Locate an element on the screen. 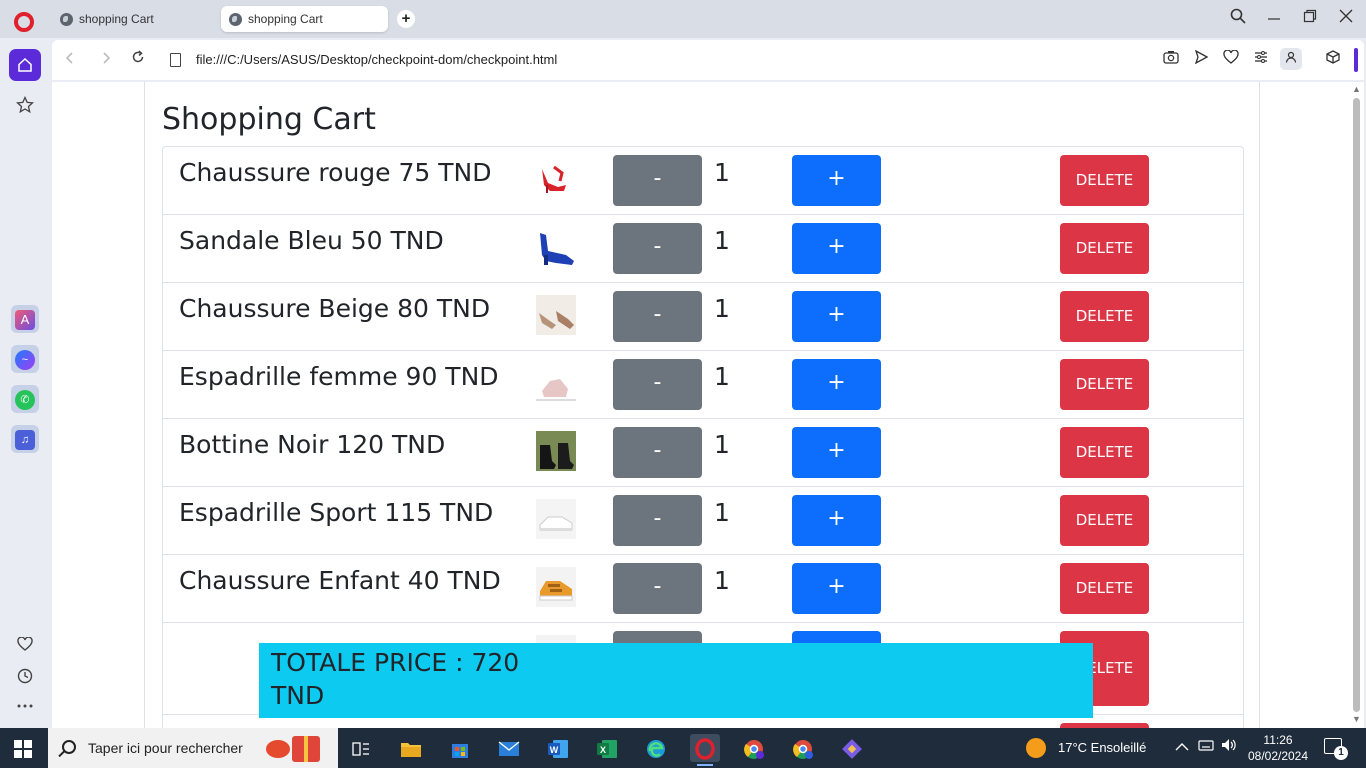 The image size is (1366, 768). more-options-icon is located at coordinates (25, 706).